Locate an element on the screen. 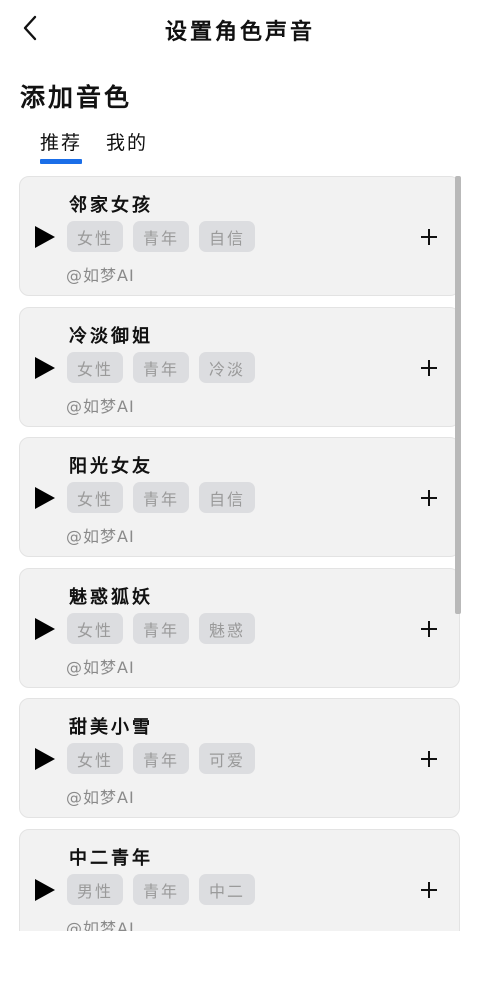 This screenshot has width=480, height=989. page-title: 设置角色声音 is located at coordinates (239, 32).